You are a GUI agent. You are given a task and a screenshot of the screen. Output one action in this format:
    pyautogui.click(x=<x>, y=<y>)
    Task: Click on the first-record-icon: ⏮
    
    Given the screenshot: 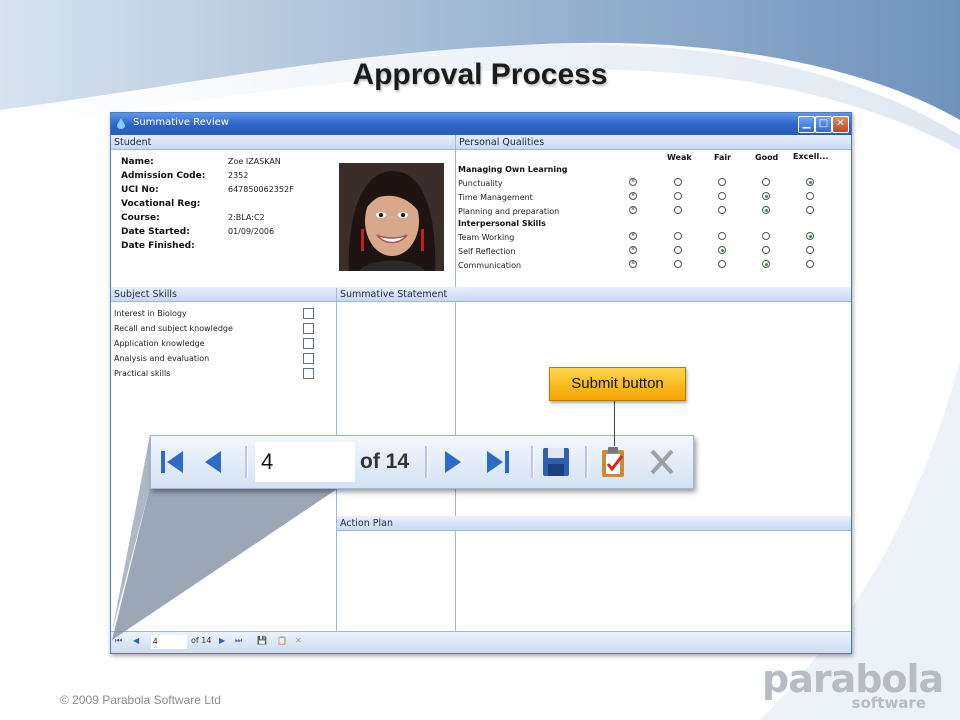 What is the action you would take?
    pyautogui.click(x=118, y=641)
    